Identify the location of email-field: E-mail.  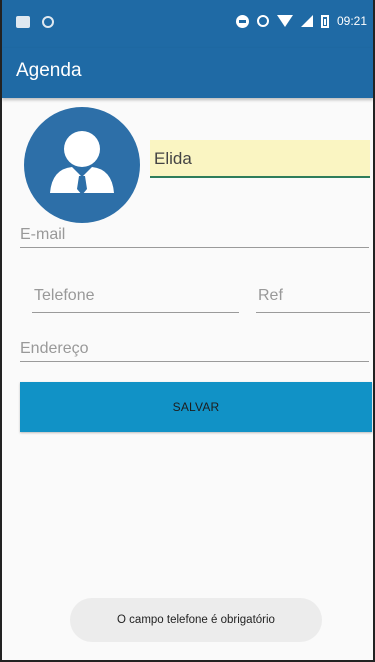
(194, 237).